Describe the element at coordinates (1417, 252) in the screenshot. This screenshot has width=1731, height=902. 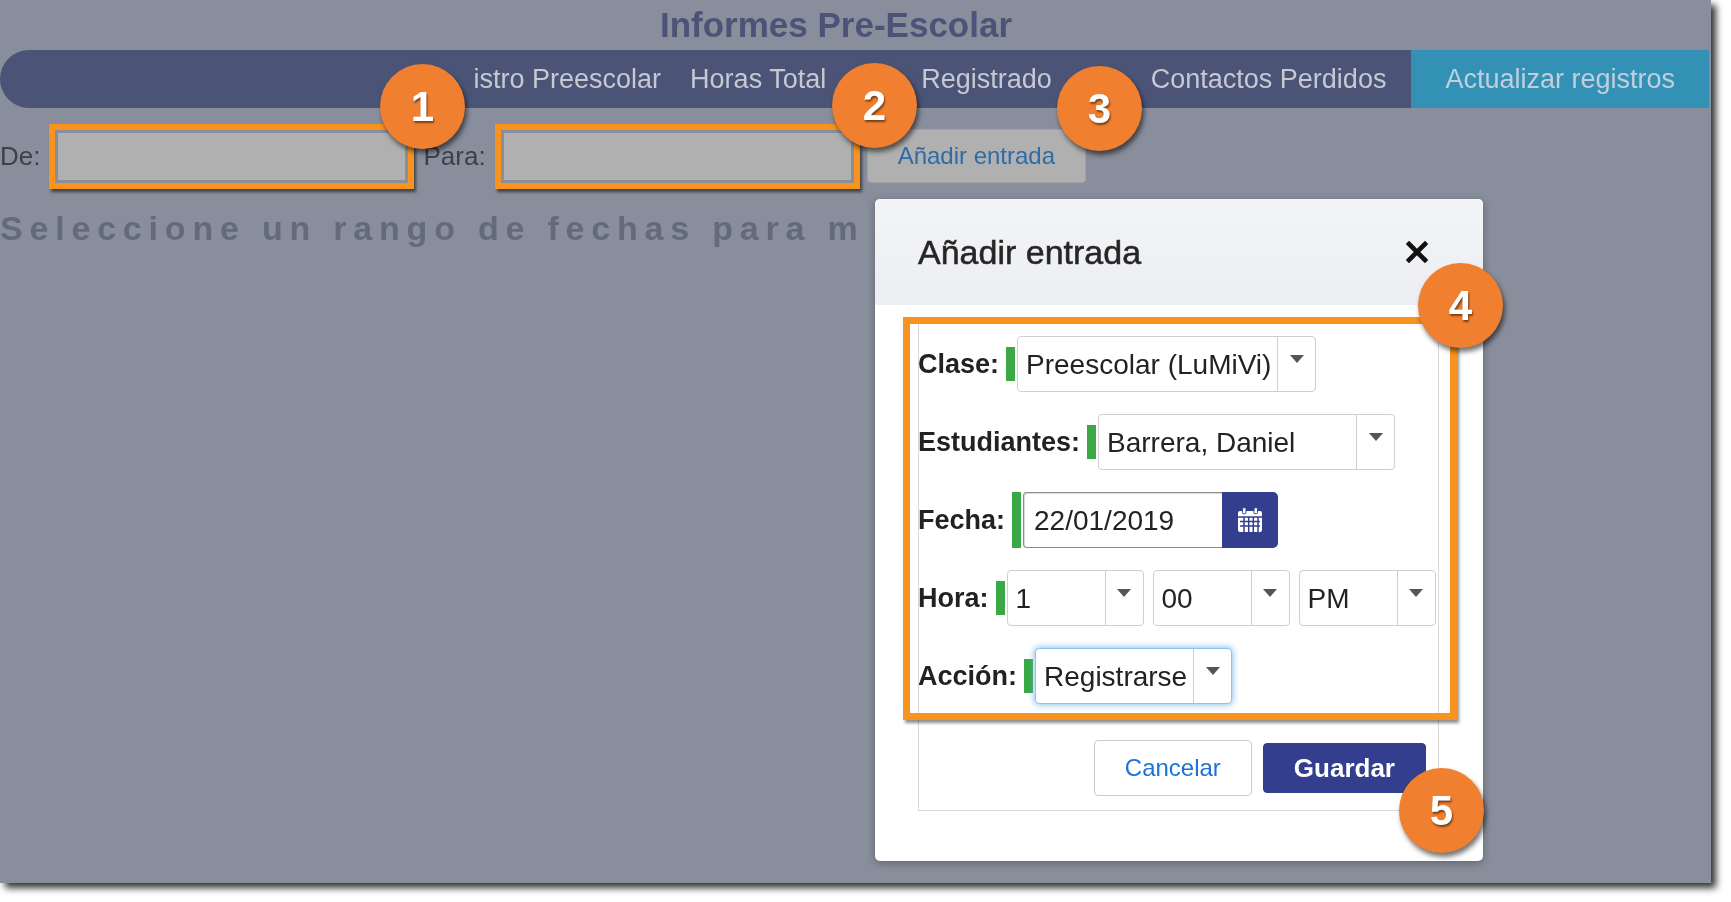
I see `close-icon` at that location.